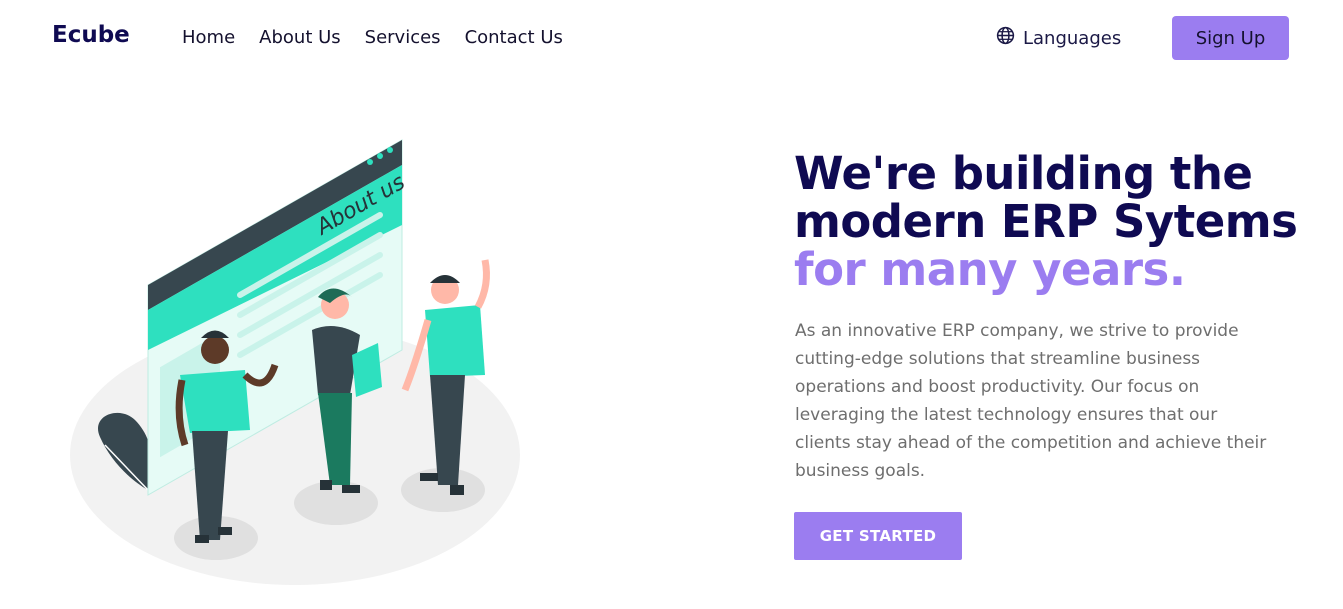 The height and width of the screenshot is (609, 1343). I want to click on globe-icon, so click(1005, 38).